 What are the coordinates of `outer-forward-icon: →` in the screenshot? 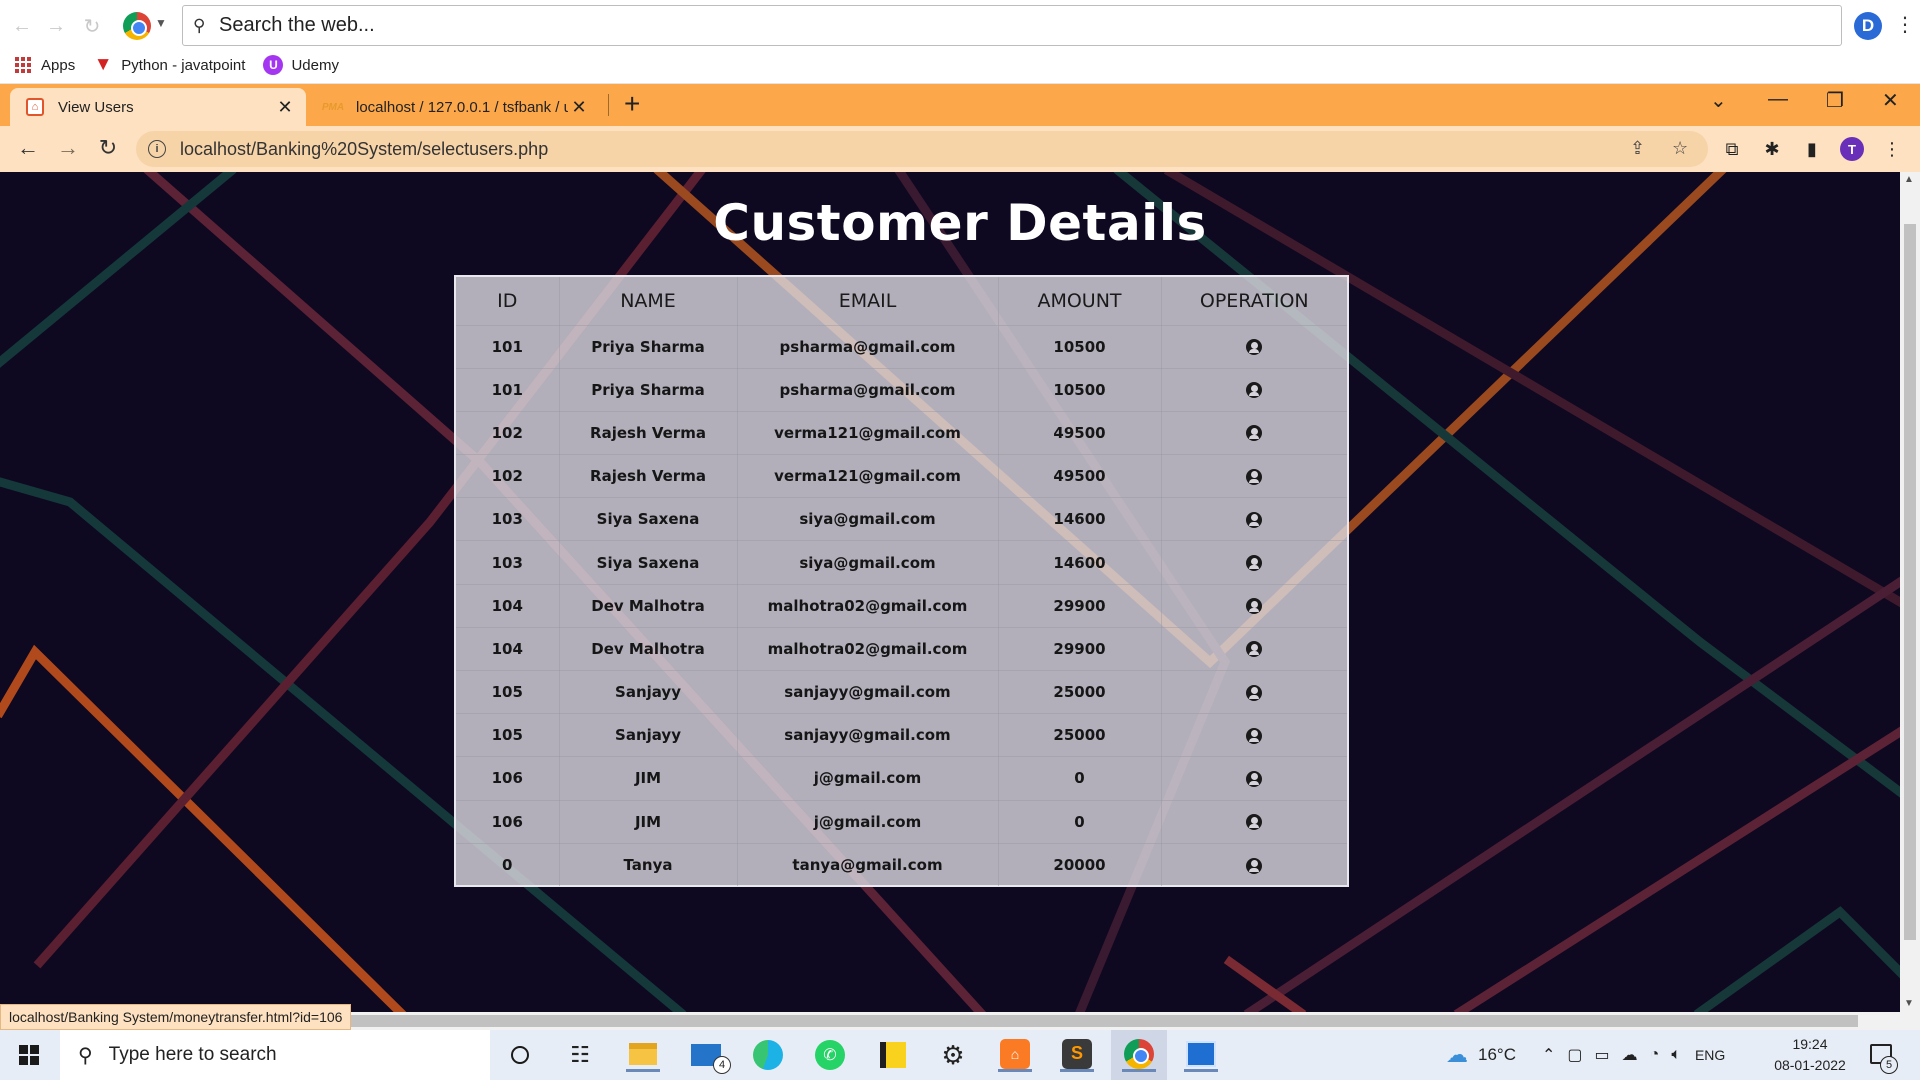 It's located at (56, 26).